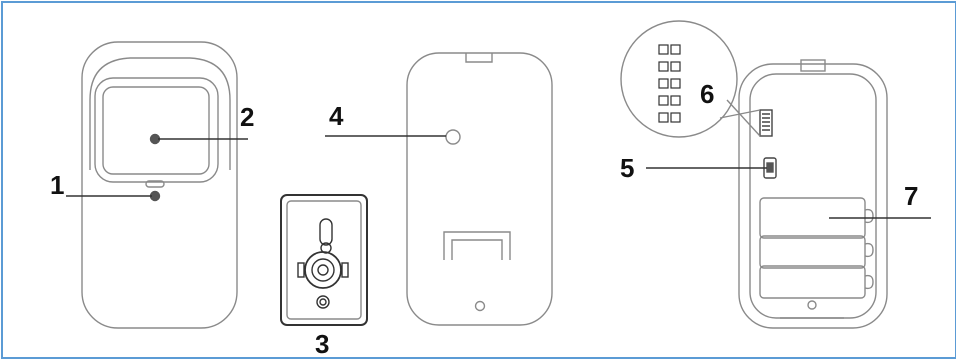  I want to click on mounting-bracket, so click(324, 260).